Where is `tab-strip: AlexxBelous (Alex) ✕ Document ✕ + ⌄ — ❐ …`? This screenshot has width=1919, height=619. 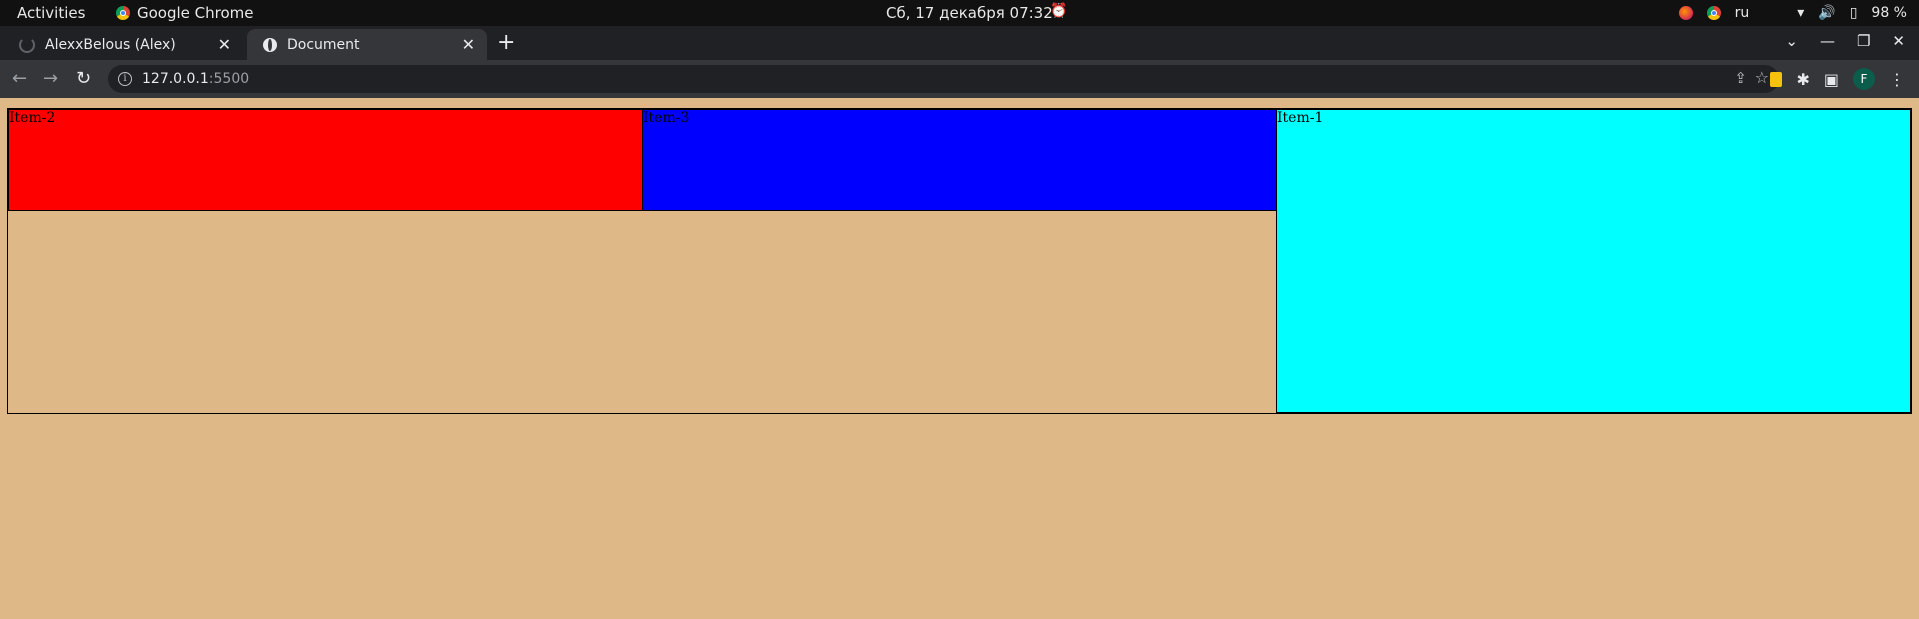 tab-strip: AlexxBelous (Alex) ✕ Document ✕ + ⌄ — ❐ … is located at coordinates (959, 43).